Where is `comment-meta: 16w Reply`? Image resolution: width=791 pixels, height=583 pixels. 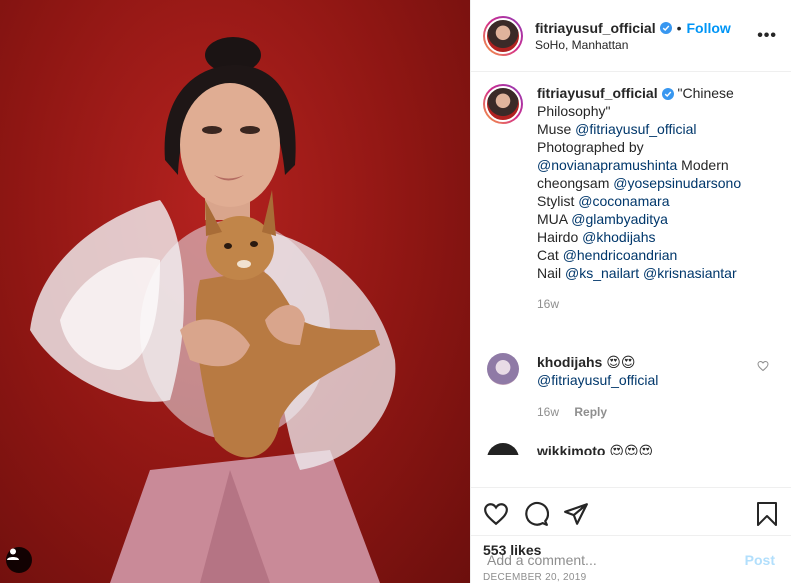 comment-meta: 16w Reply is located at coordinates (642, 412).